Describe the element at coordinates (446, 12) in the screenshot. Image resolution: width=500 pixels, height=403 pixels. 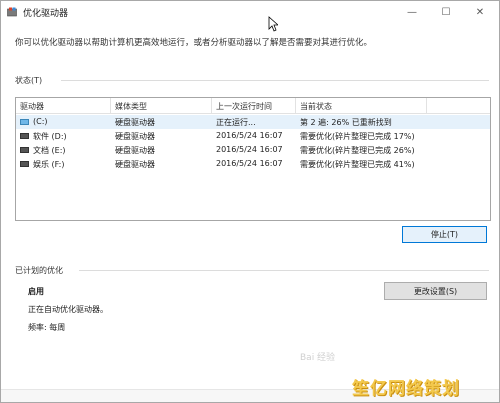
I see `maximize-button: ☐` at that location.